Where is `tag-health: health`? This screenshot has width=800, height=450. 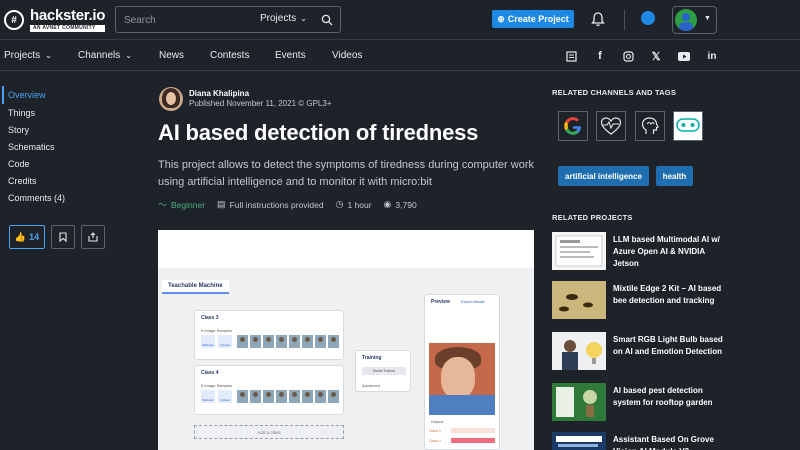
tag-health: health is located at coordinates (674, 176).